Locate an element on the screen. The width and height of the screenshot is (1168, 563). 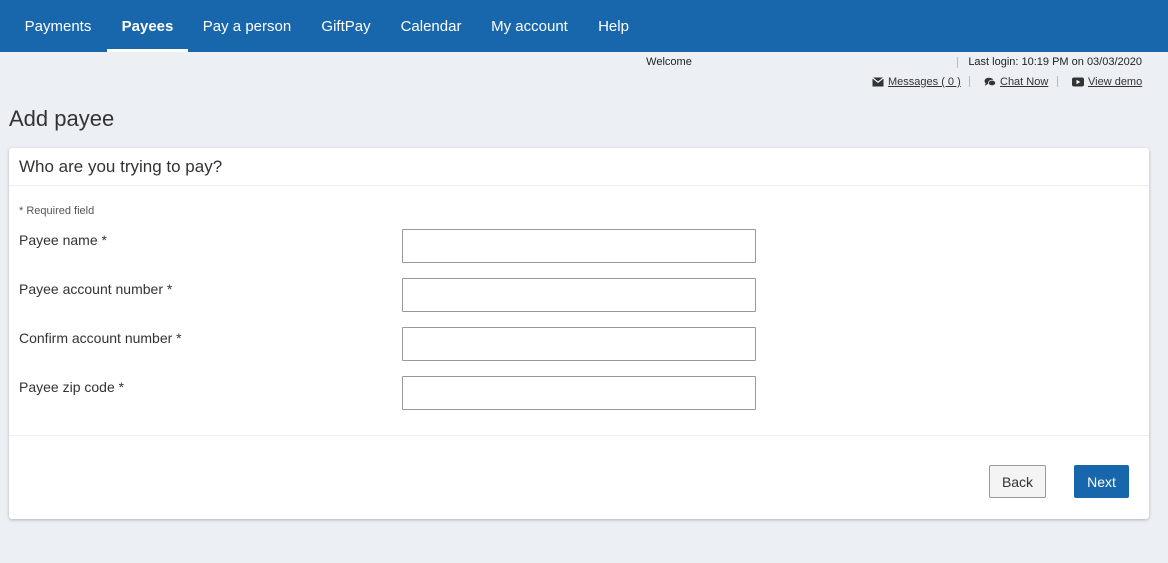
card-header: Who are you trying to pay? is located at coordinates (579, 167).